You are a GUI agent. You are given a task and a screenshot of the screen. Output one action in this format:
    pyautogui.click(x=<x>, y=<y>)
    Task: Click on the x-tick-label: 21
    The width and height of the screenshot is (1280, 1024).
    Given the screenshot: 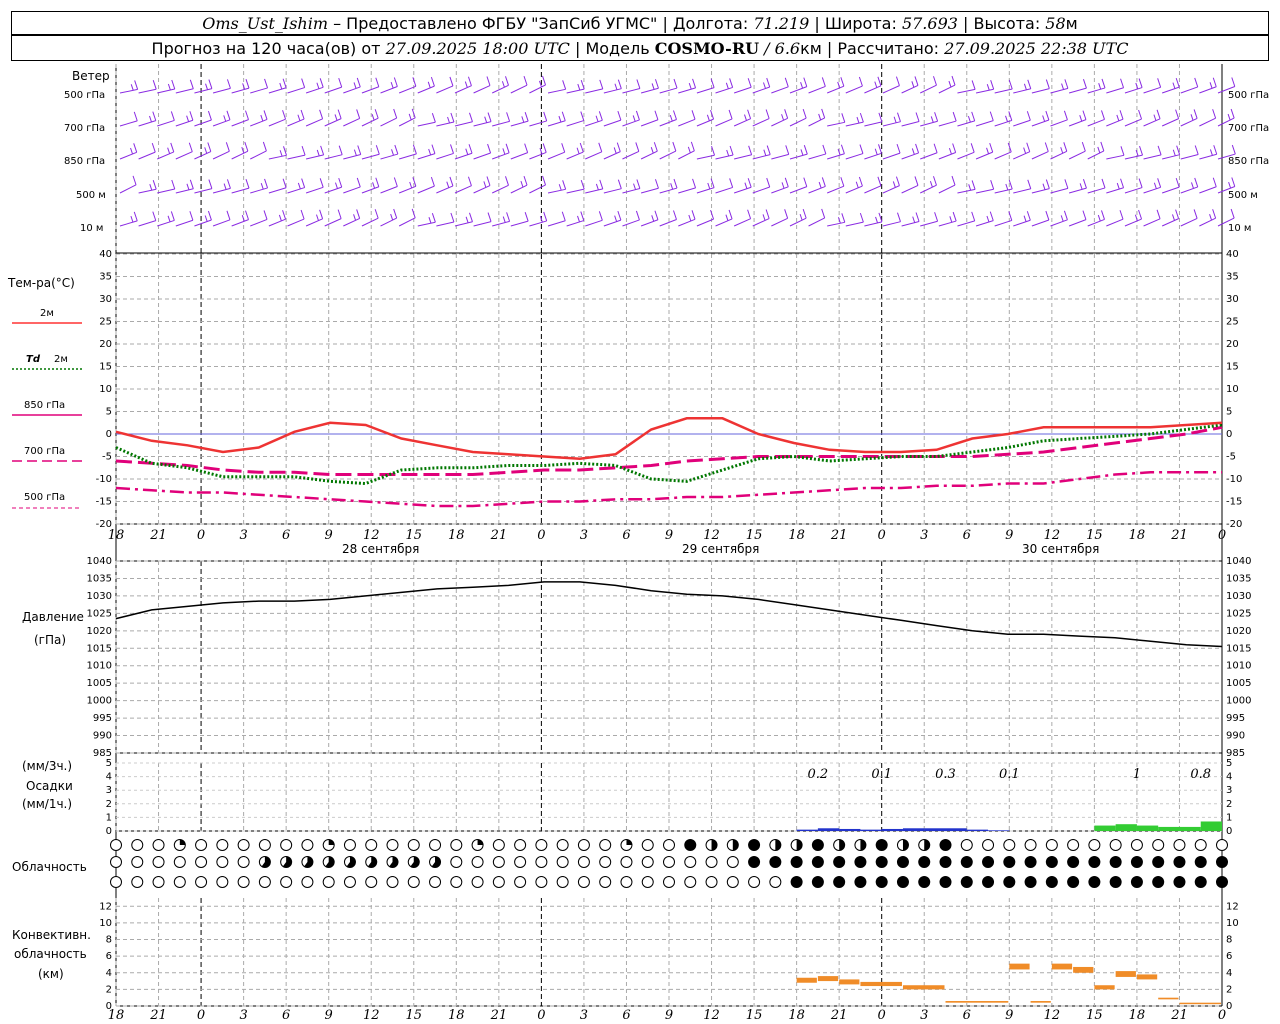 What is the action you would take?
    pyautogui.click(x=839, y=535)
    